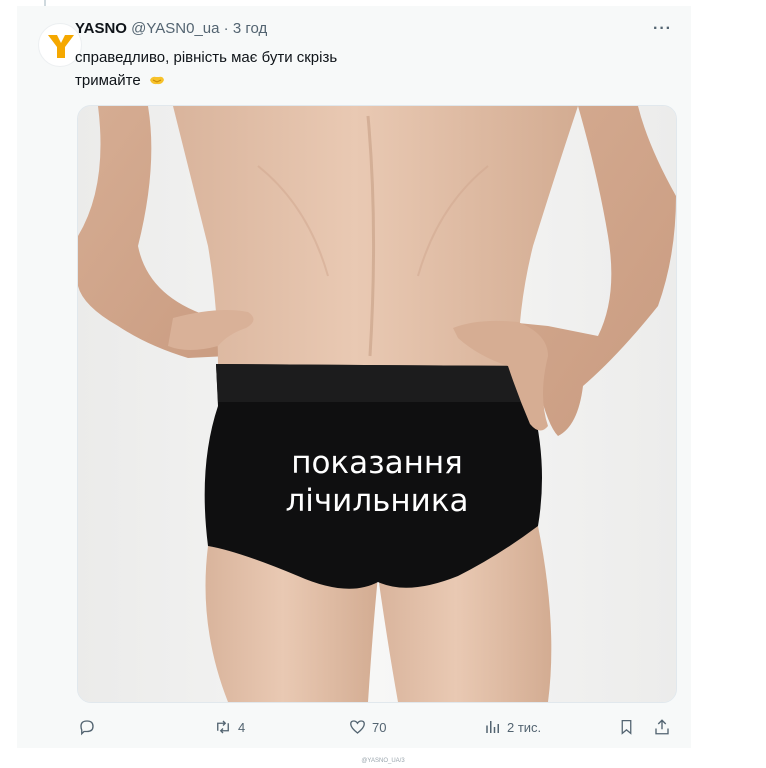 Image resolution: width=766 pixels, height=768 pixels. What do you see at coordinates (223, 727) in the screenshot?
I see `retweet-icon` at bounding box center [223, 727].